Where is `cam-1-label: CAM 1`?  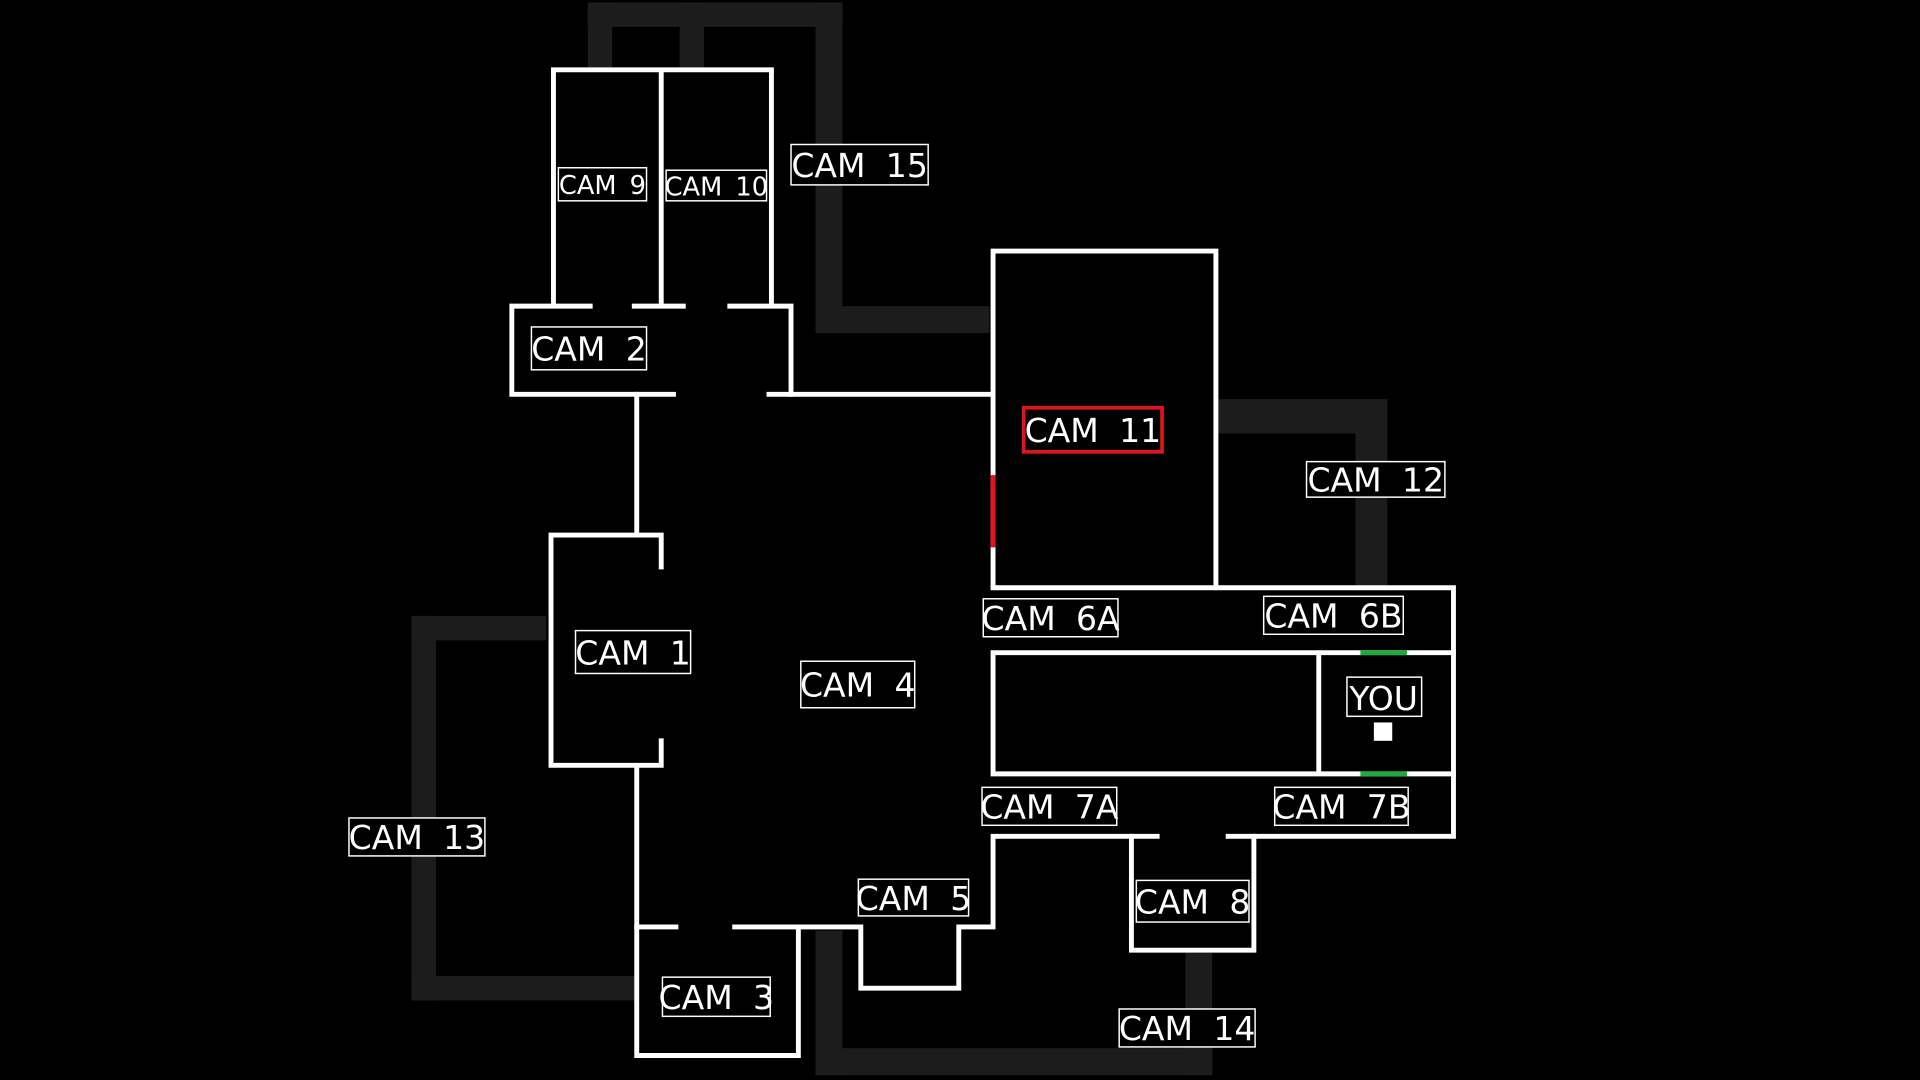 cam-1-label: CAM 1 is located at coordinates (633, 652).